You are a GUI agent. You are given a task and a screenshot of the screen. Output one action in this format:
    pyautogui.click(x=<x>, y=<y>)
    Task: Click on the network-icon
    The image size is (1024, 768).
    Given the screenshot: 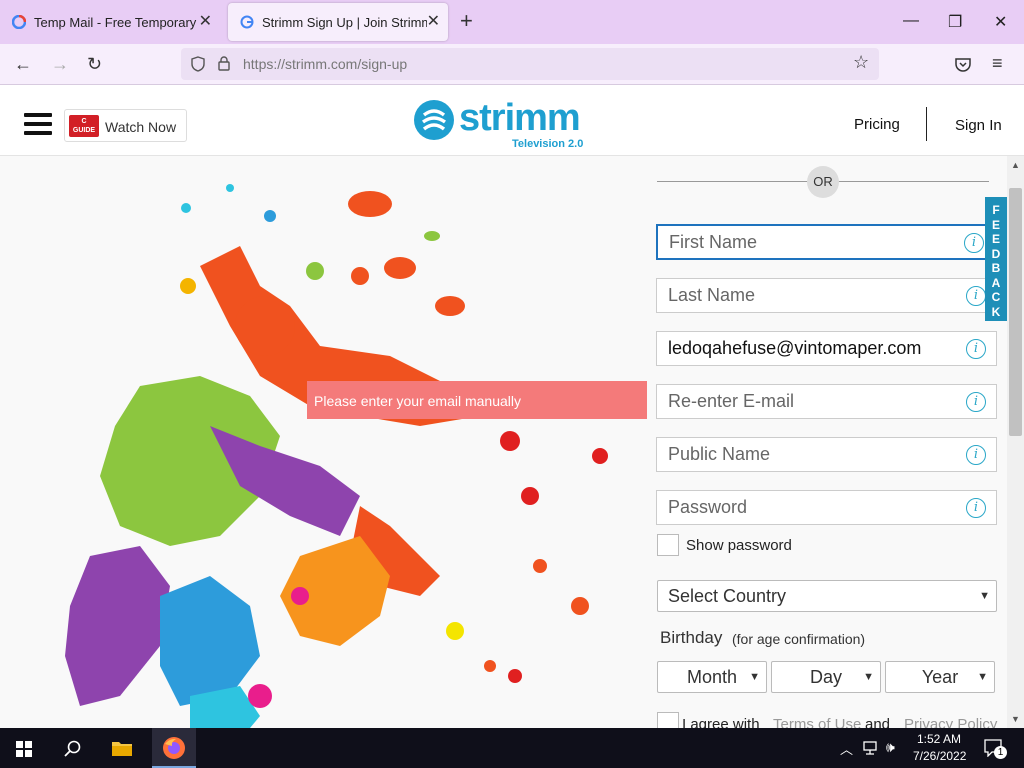 What is the action you would take?
    pyautogui.click(x=871, y=748)
    